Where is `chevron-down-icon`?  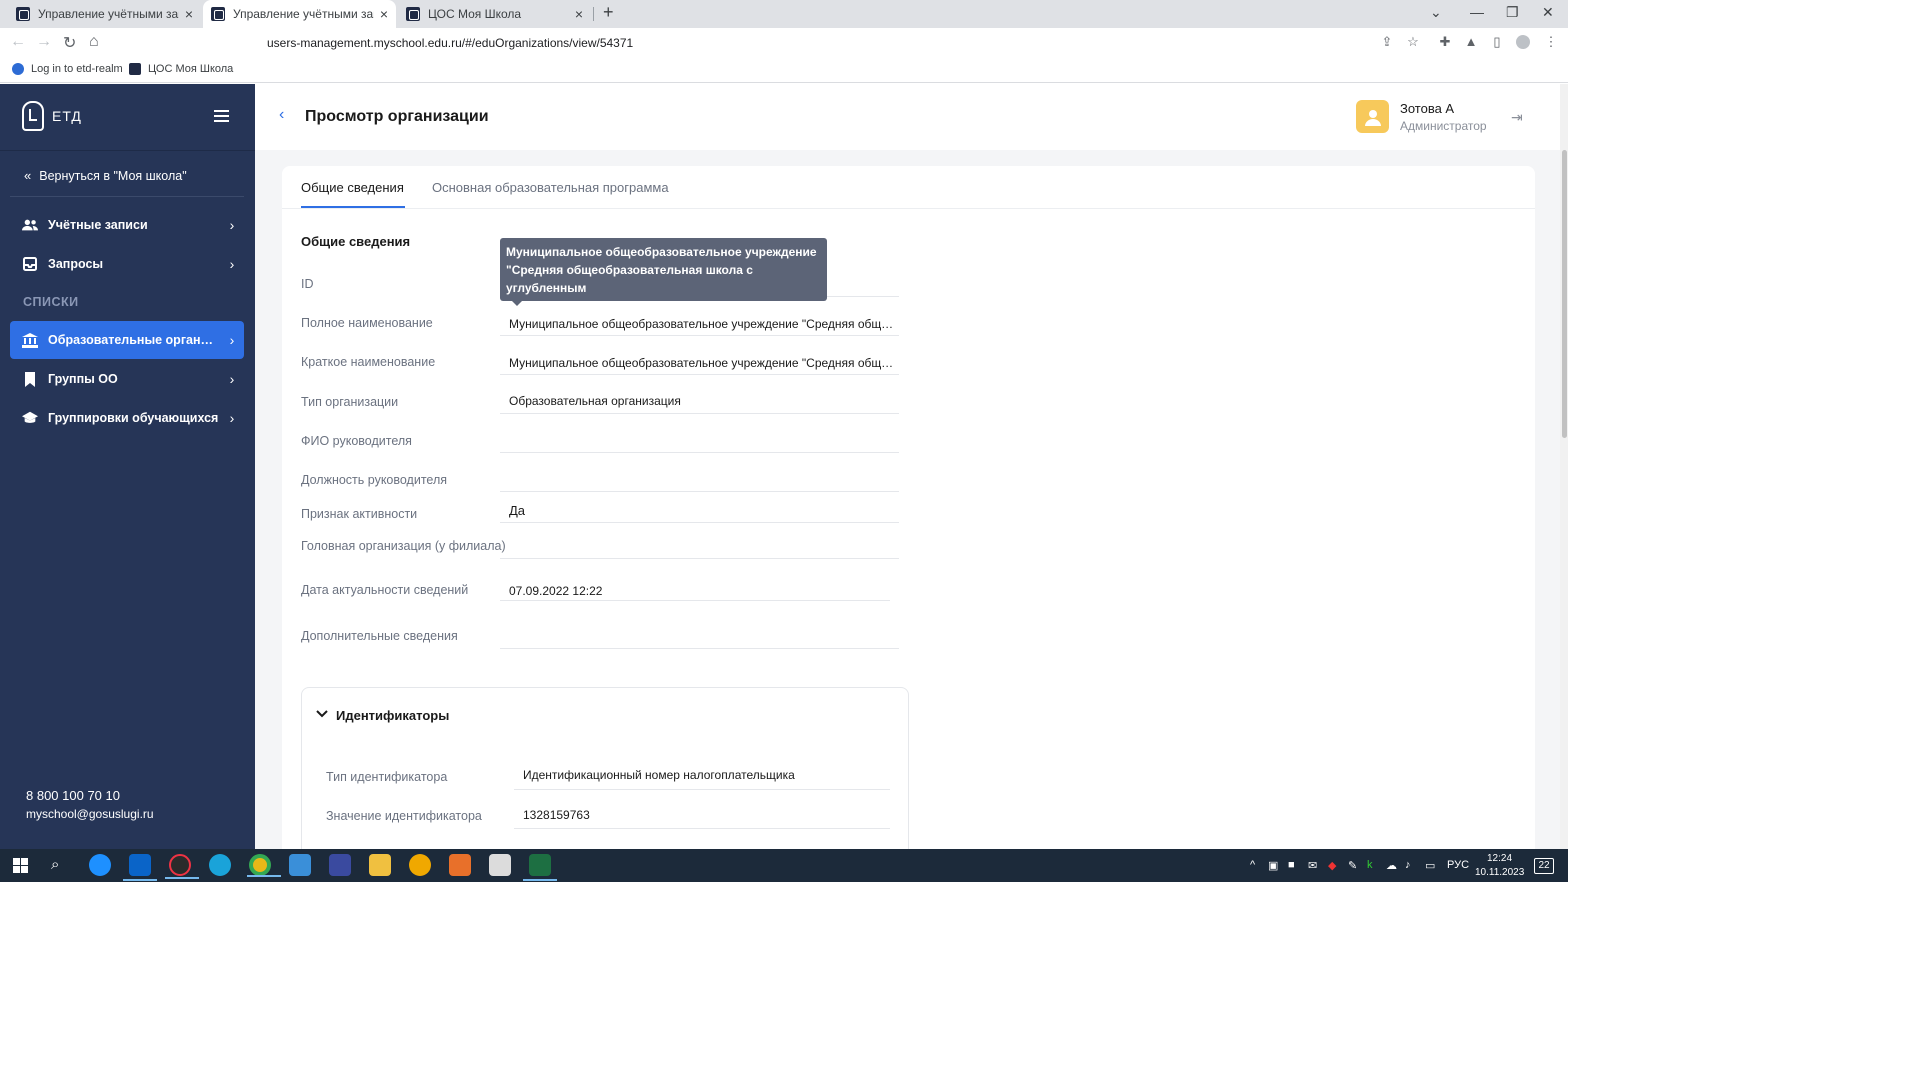
chevron-down-icon is located at coordinates (322, 714).